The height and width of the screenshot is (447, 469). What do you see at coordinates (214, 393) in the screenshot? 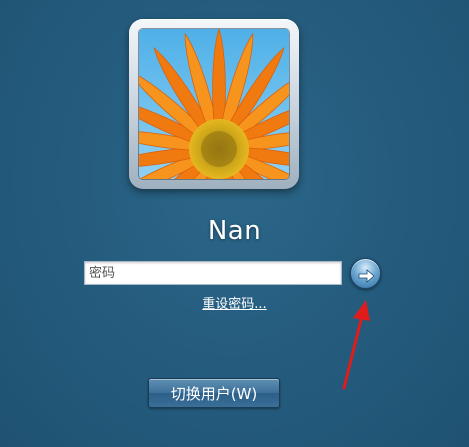
I see `switch-user-button: 切换用户(W)` at bounding box center [214, 393].